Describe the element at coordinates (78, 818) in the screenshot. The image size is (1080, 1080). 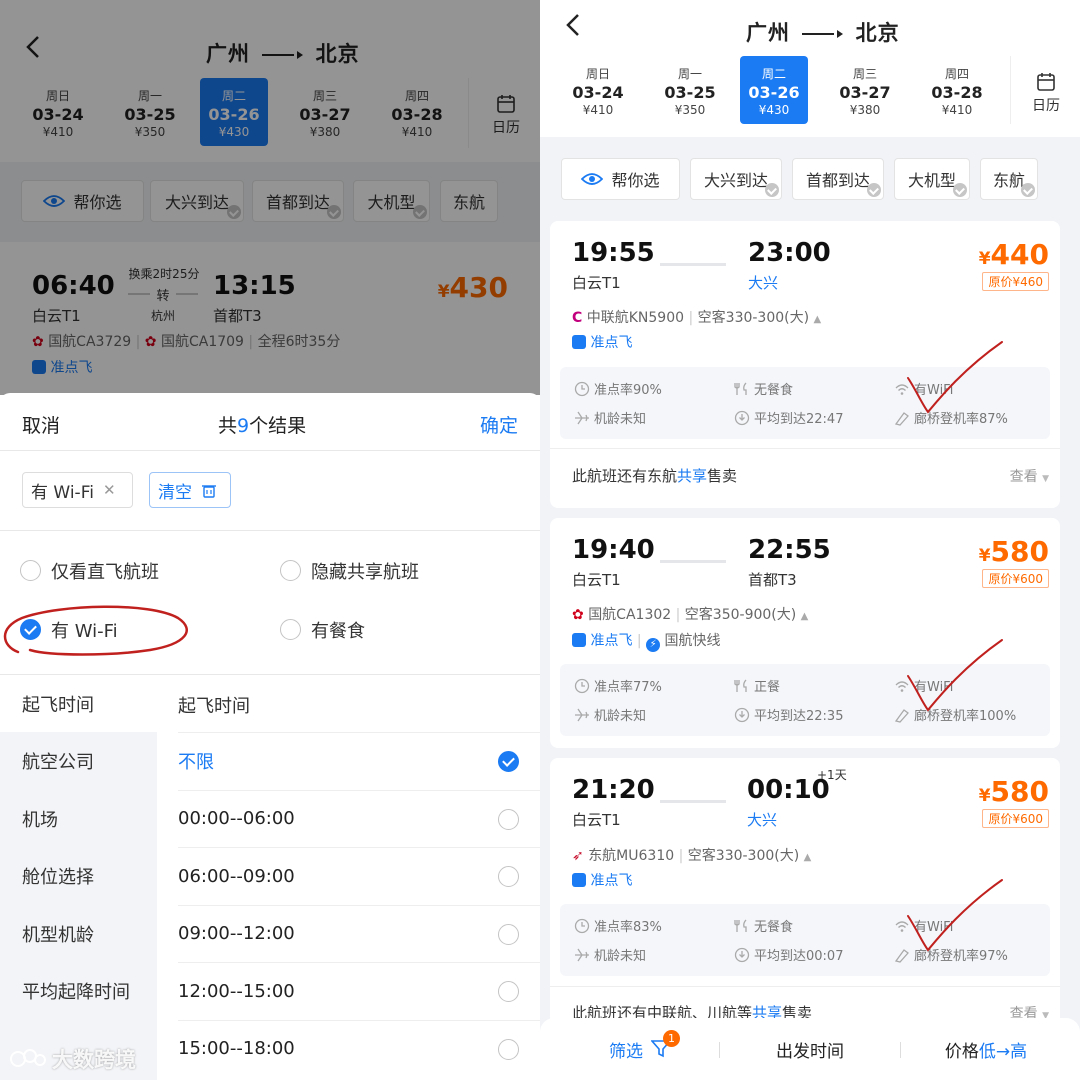
I see `sidebar-item-2: 机场` at that location.